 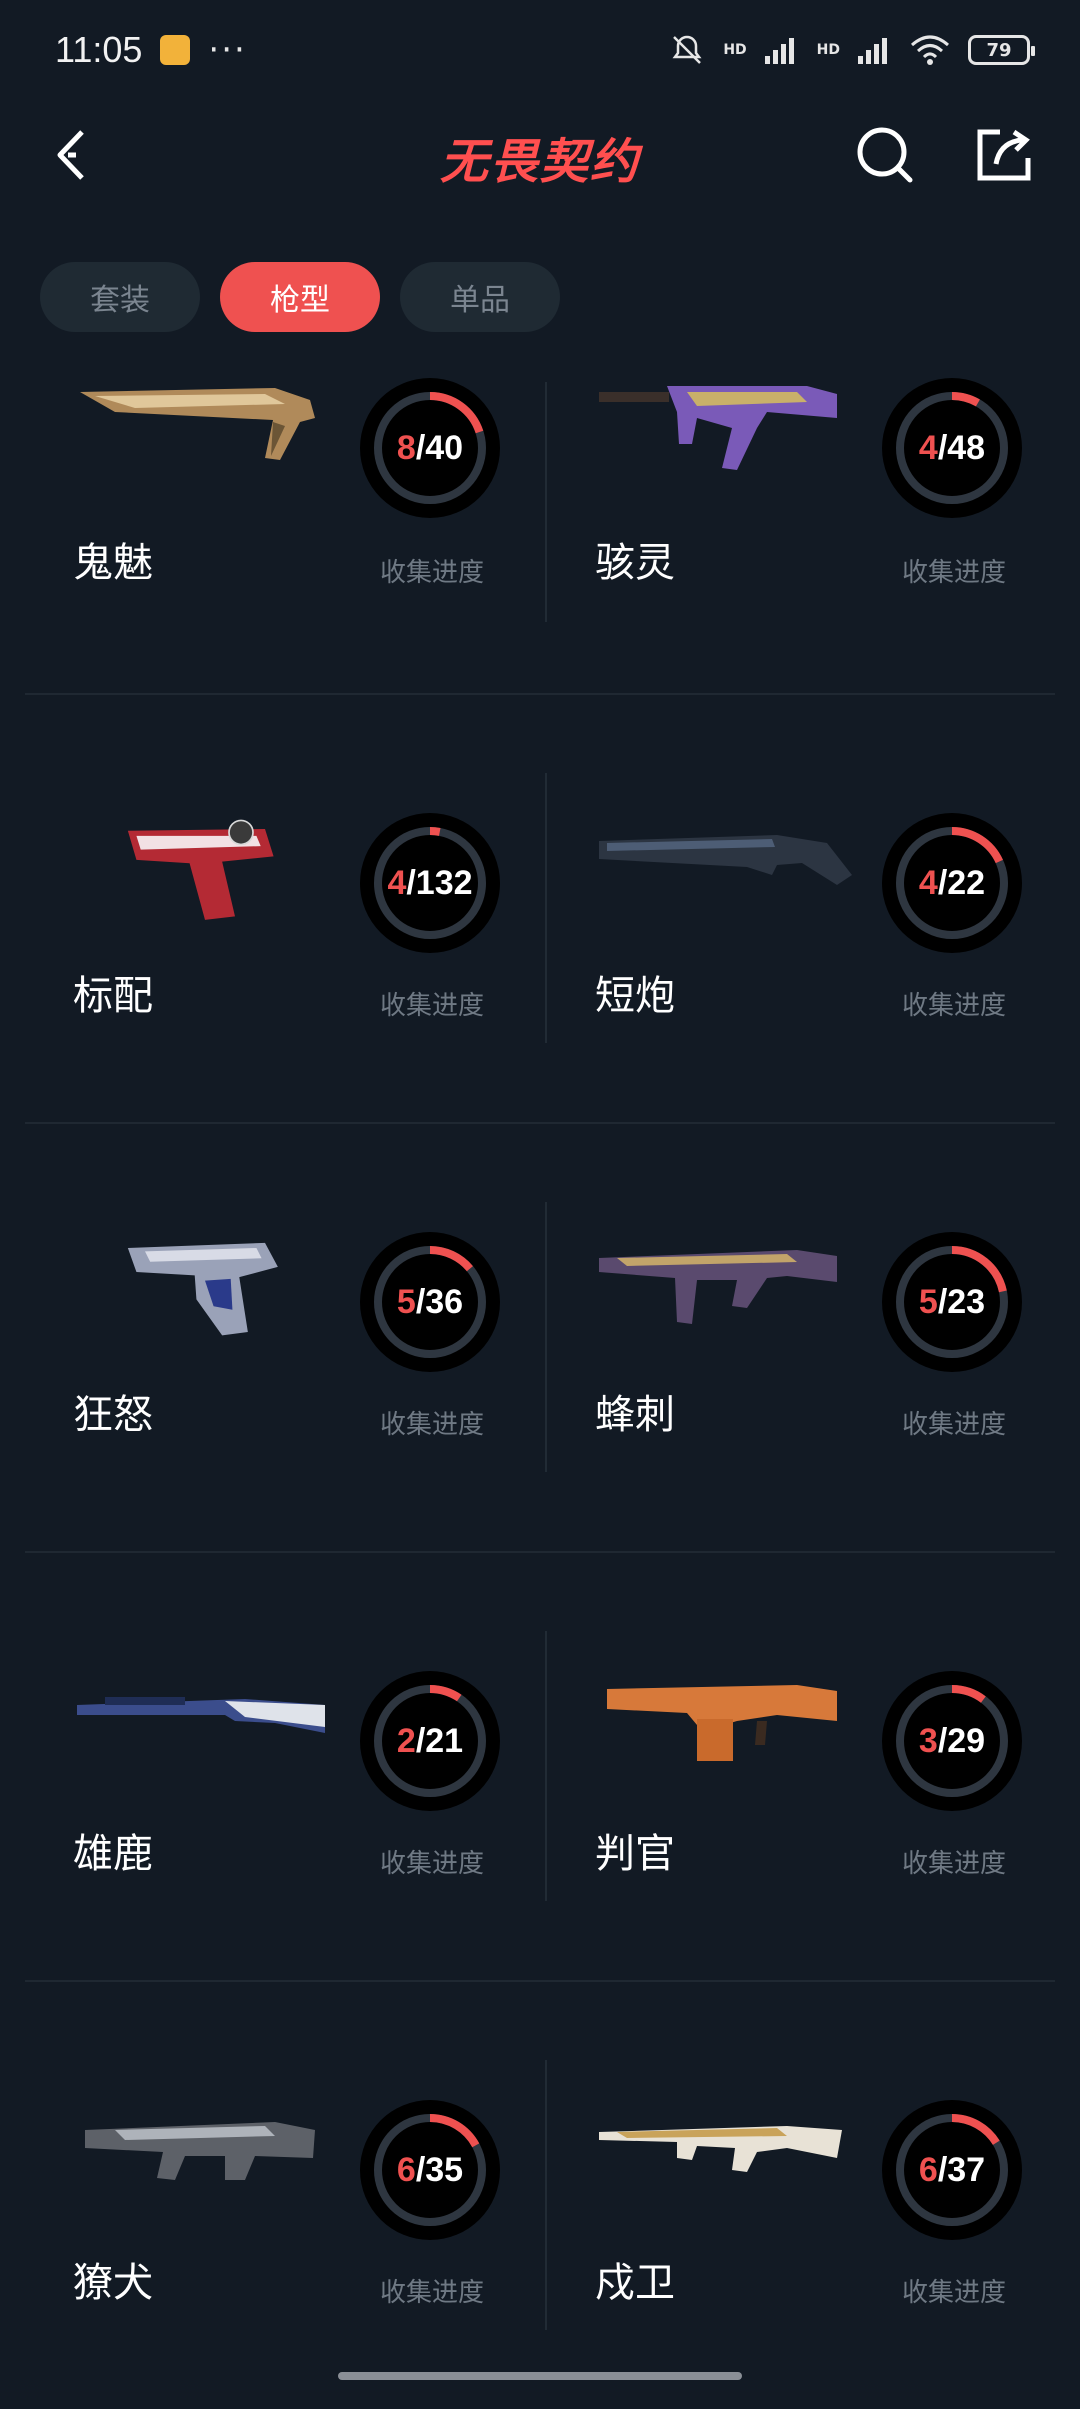 What do you see at coordinates (113, 1854) in the screenshot?
I see `weapon-name: 雄鹿` at bounding box center [113, 1854].